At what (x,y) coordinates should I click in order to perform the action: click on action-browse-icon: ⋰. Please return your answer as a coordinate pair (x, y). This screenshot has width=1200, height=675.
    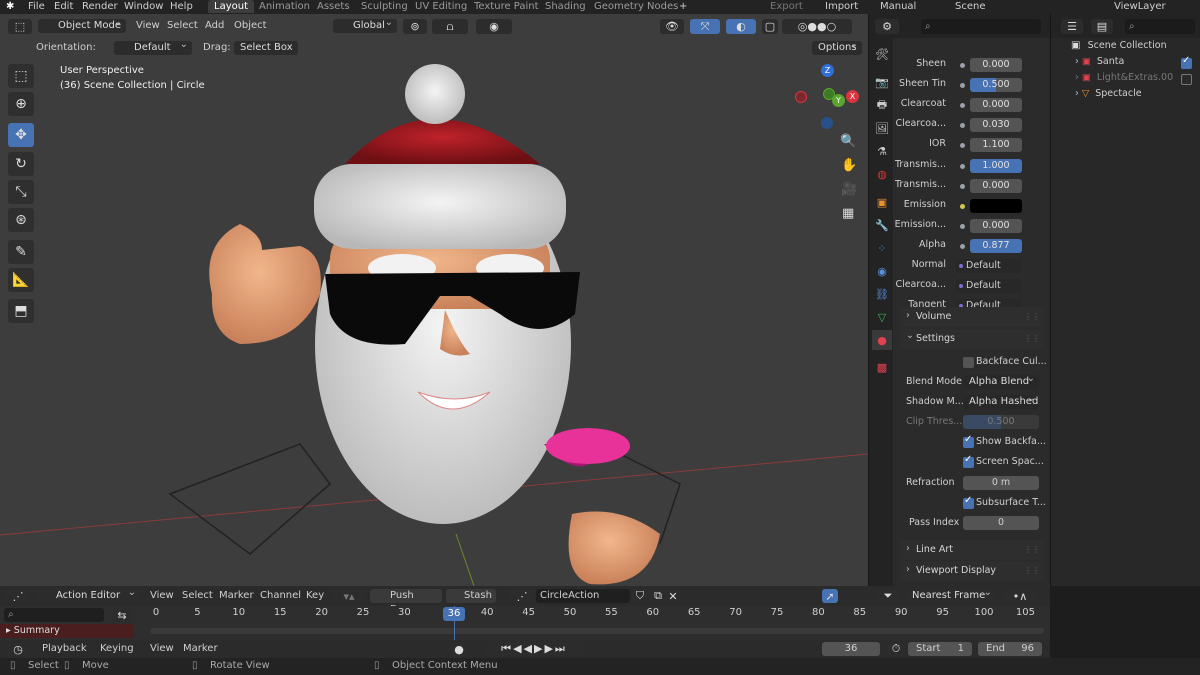
    Looking at the image, I should click on (522, 596).